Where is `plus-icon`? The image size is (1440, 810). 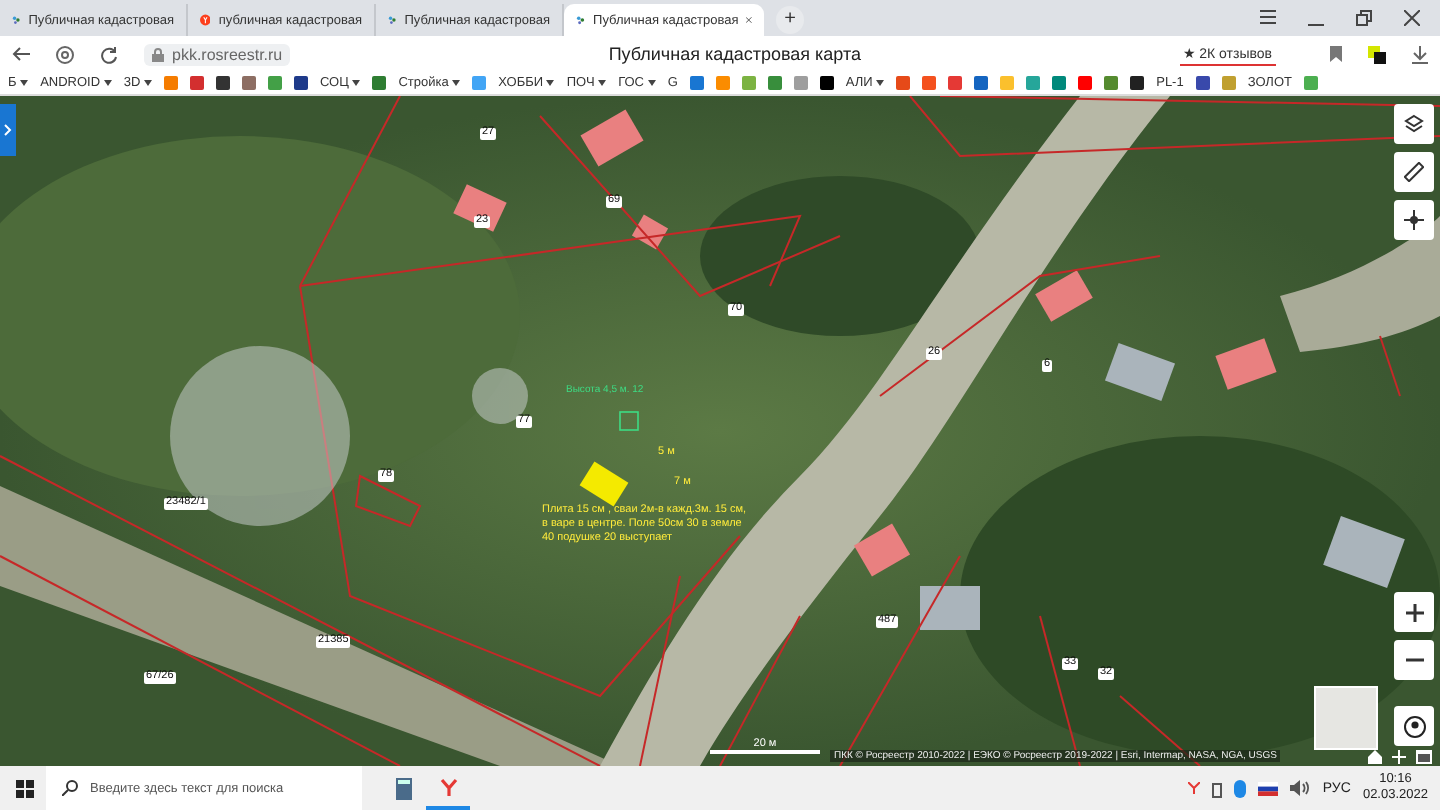 plus-icon is located at coordinates (1414, 612).